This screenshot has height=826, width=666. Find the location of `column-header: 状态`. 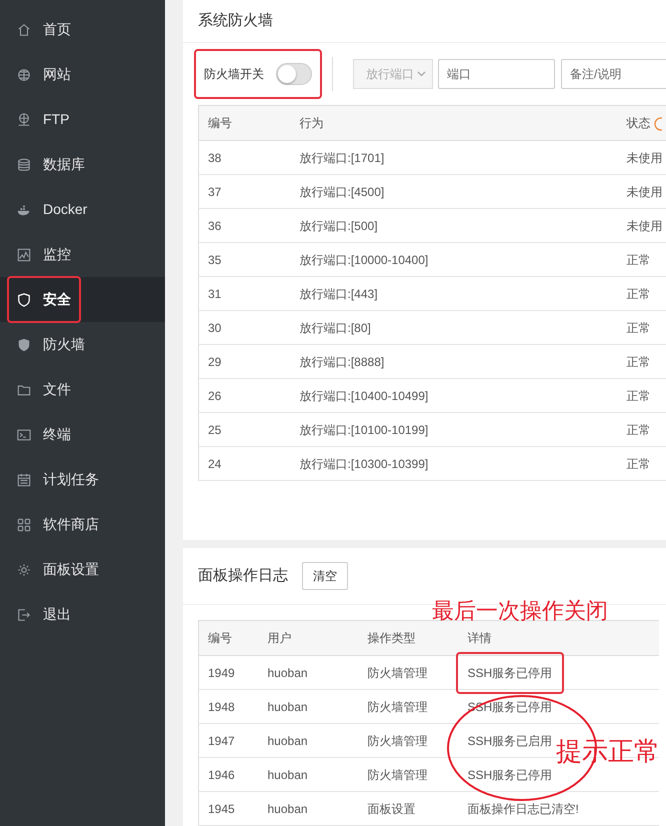

column-header: 状态 is located at coordinates (638, 123).